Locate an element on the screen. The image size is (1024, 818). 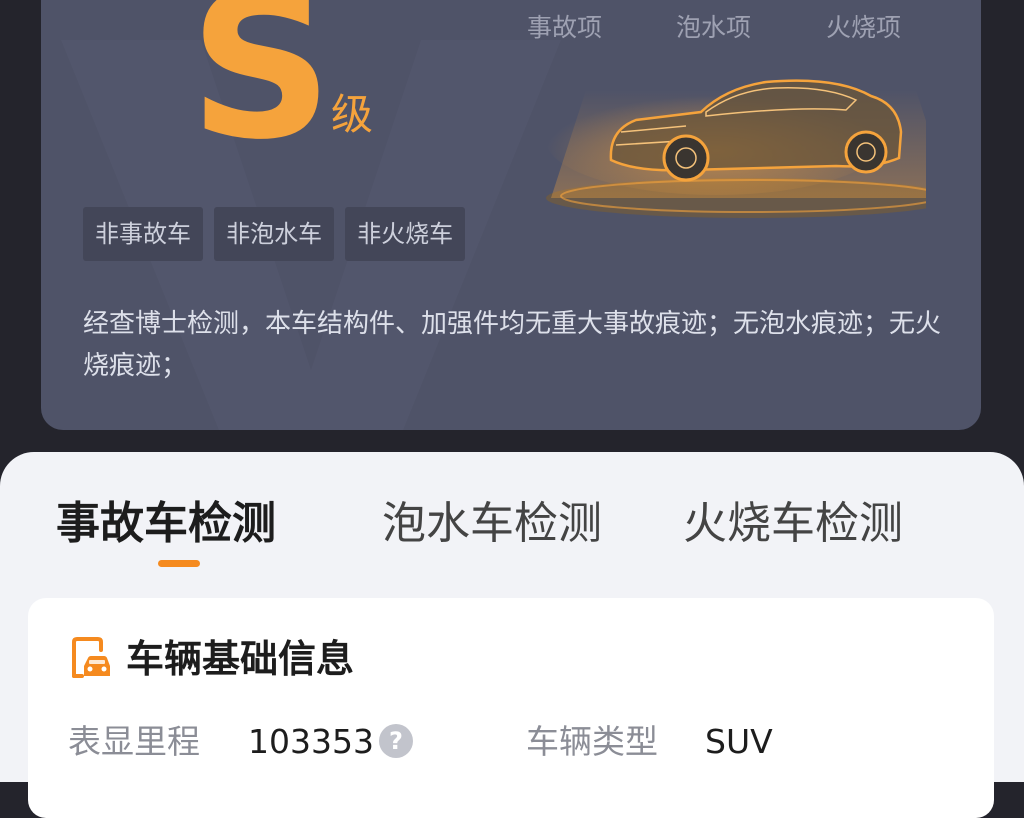
inspection-description: 经查博士检测，本车结构件、加强件均无重大事故痕迹；无泡水痕迹；无火烧痕迹； is located at coordinates (512, 345).